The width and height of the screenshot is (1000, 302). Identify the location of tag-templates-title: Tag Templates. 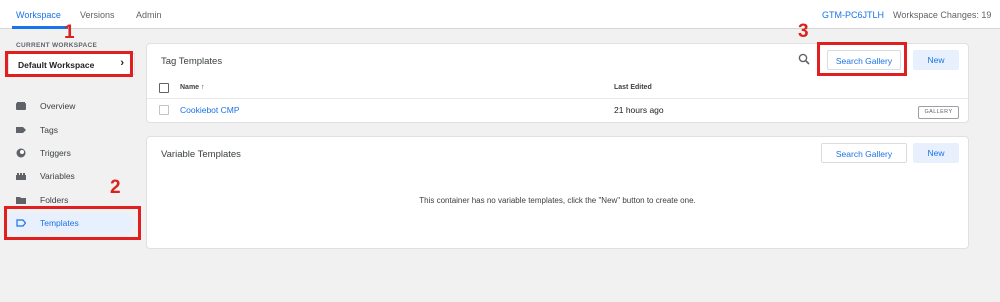
(192, 61).